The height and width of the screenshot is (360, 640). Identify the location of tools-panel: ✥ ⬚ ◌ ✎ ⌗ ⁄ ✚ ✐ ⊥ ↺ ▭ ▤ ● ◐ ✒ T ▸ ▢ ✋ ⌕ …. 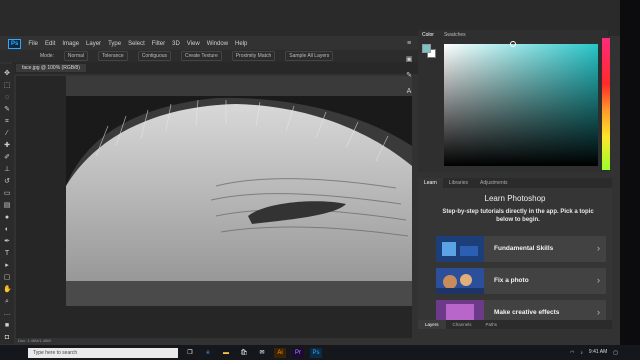
(7, 204).